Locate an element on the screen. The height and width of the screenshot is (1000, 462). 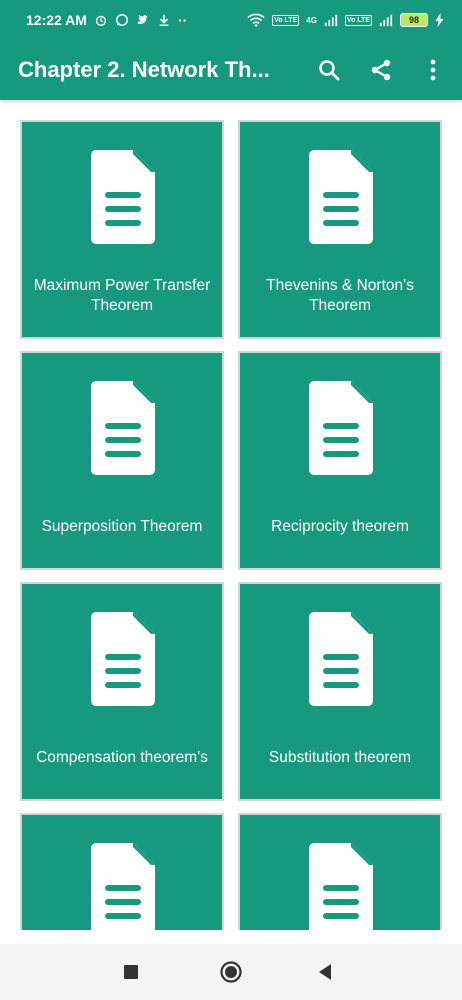
whatsapp-icon is located at coordinates (122, 20).